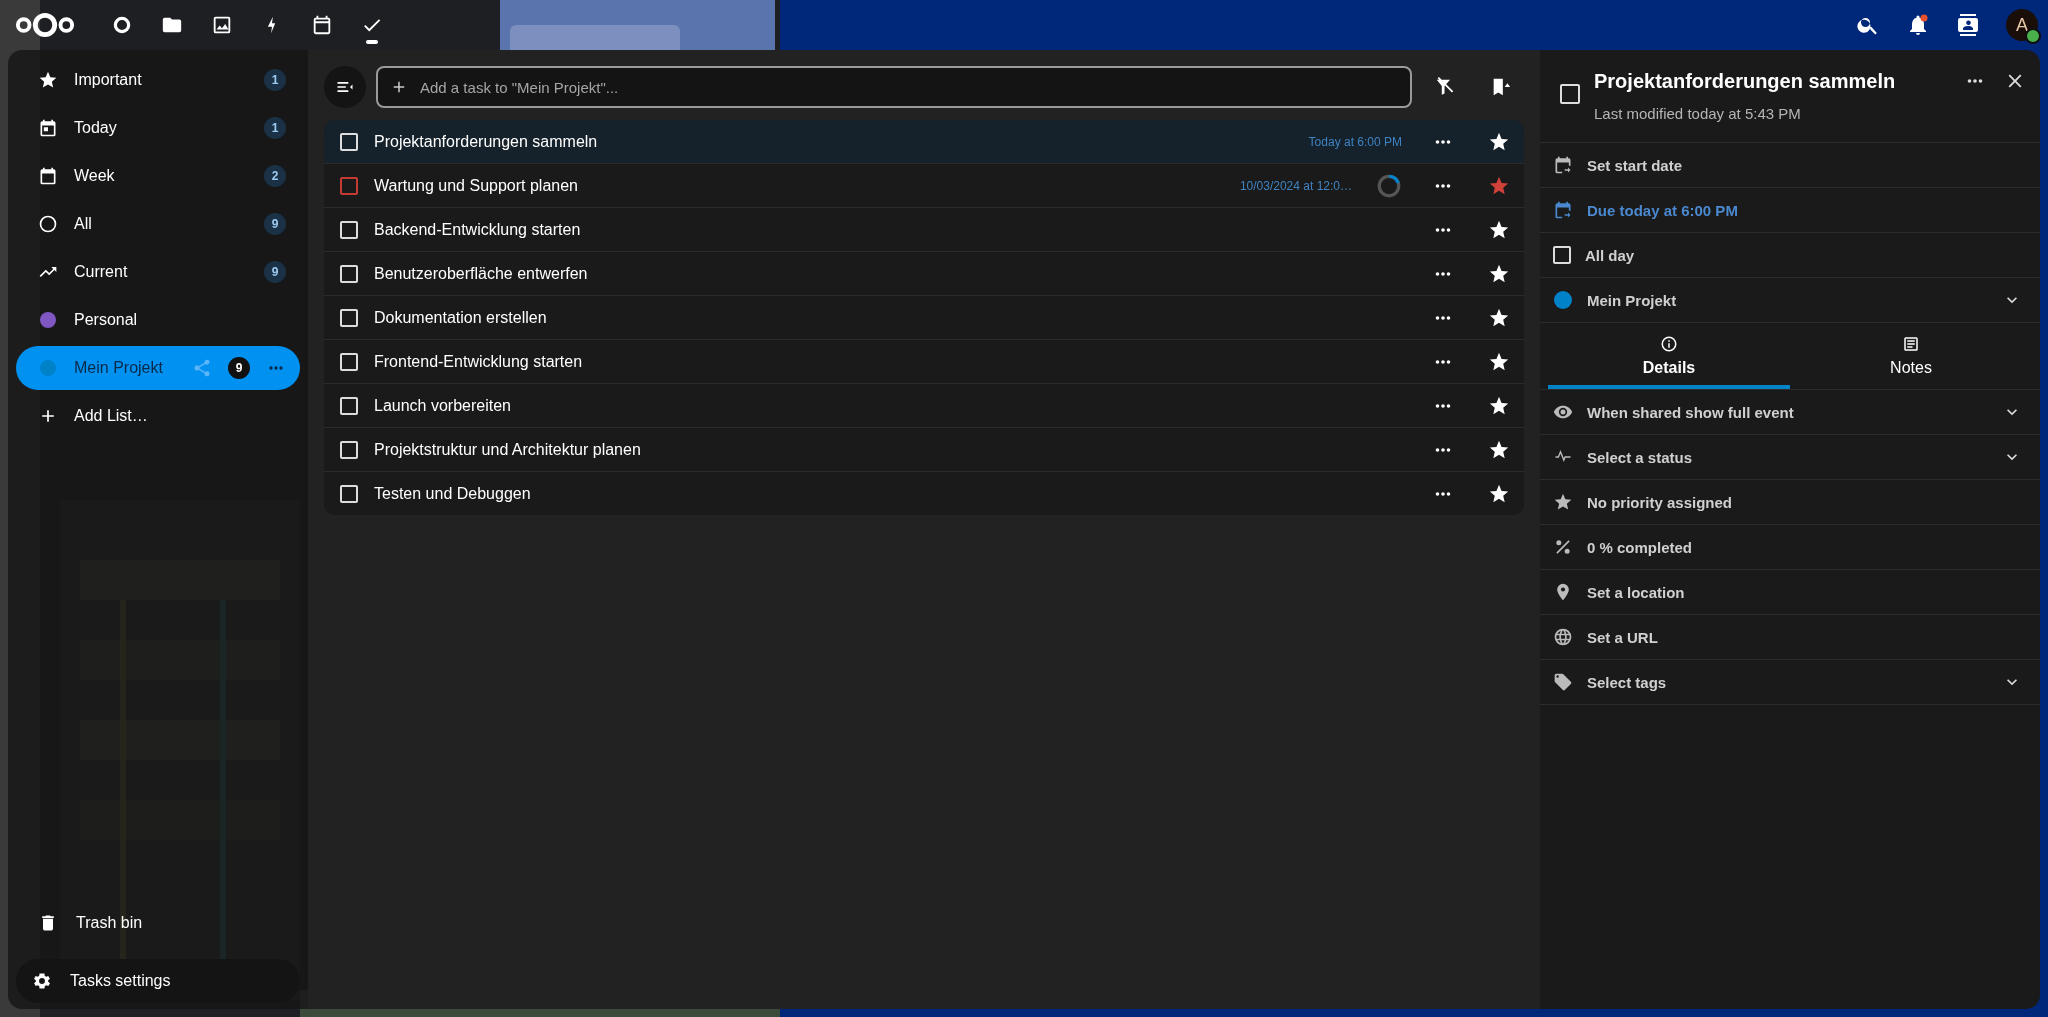 The width and height of the screenshot is (2048, 1017). What do you see at coordinates (158, 320) in the screenshot?
I see `sidebar-item: Personal` at bounding box center [158, 320].